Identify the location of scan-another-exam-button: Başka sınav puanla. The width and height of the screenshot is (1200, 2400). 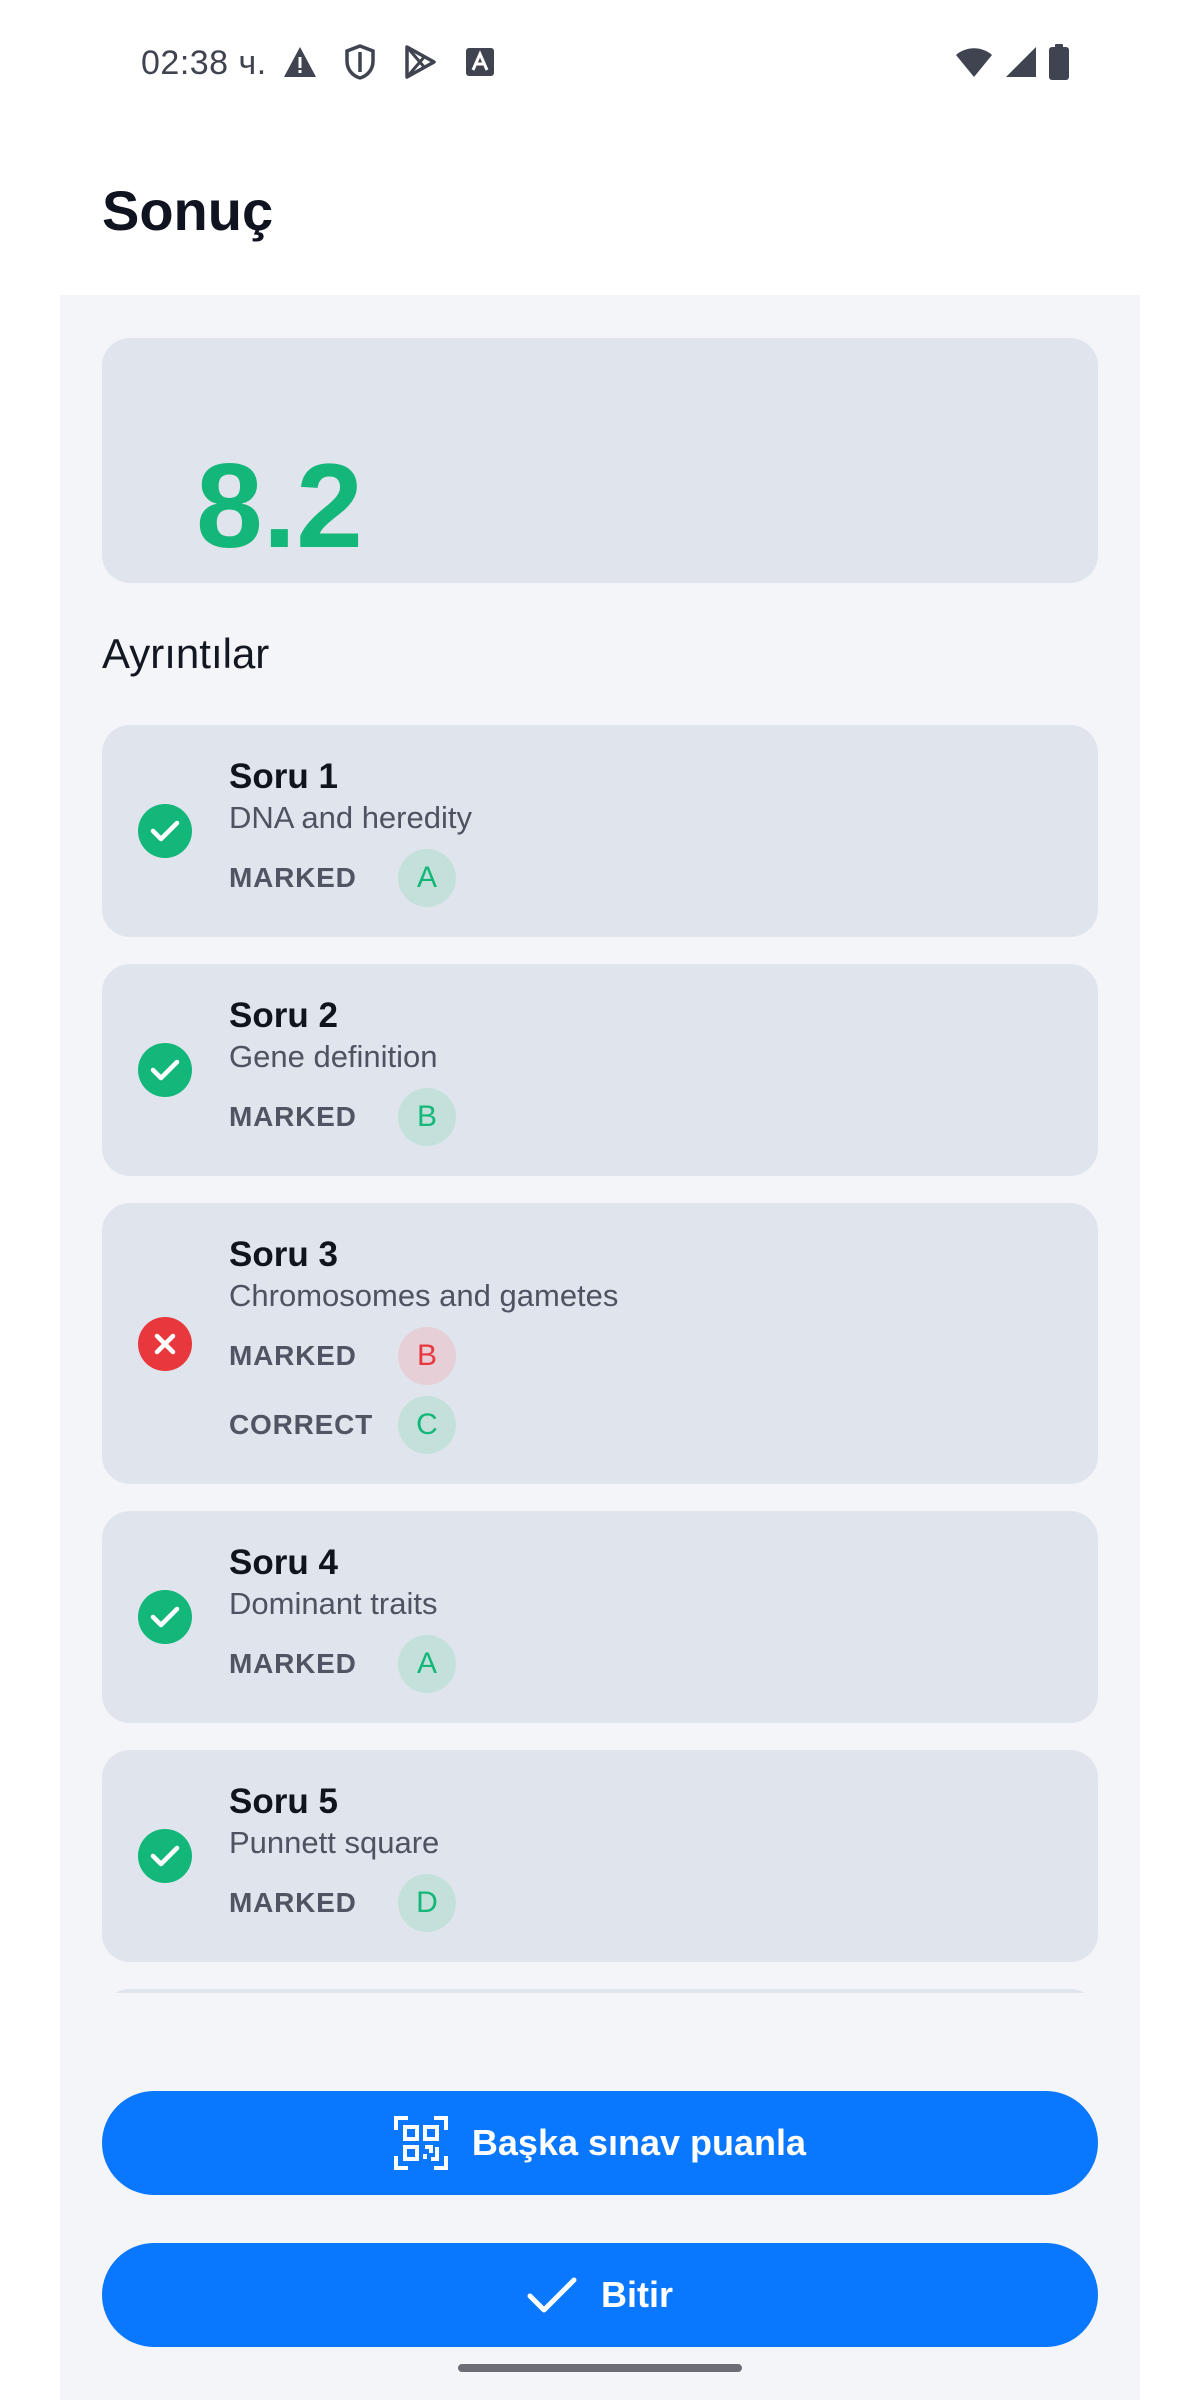
(600, 2143).